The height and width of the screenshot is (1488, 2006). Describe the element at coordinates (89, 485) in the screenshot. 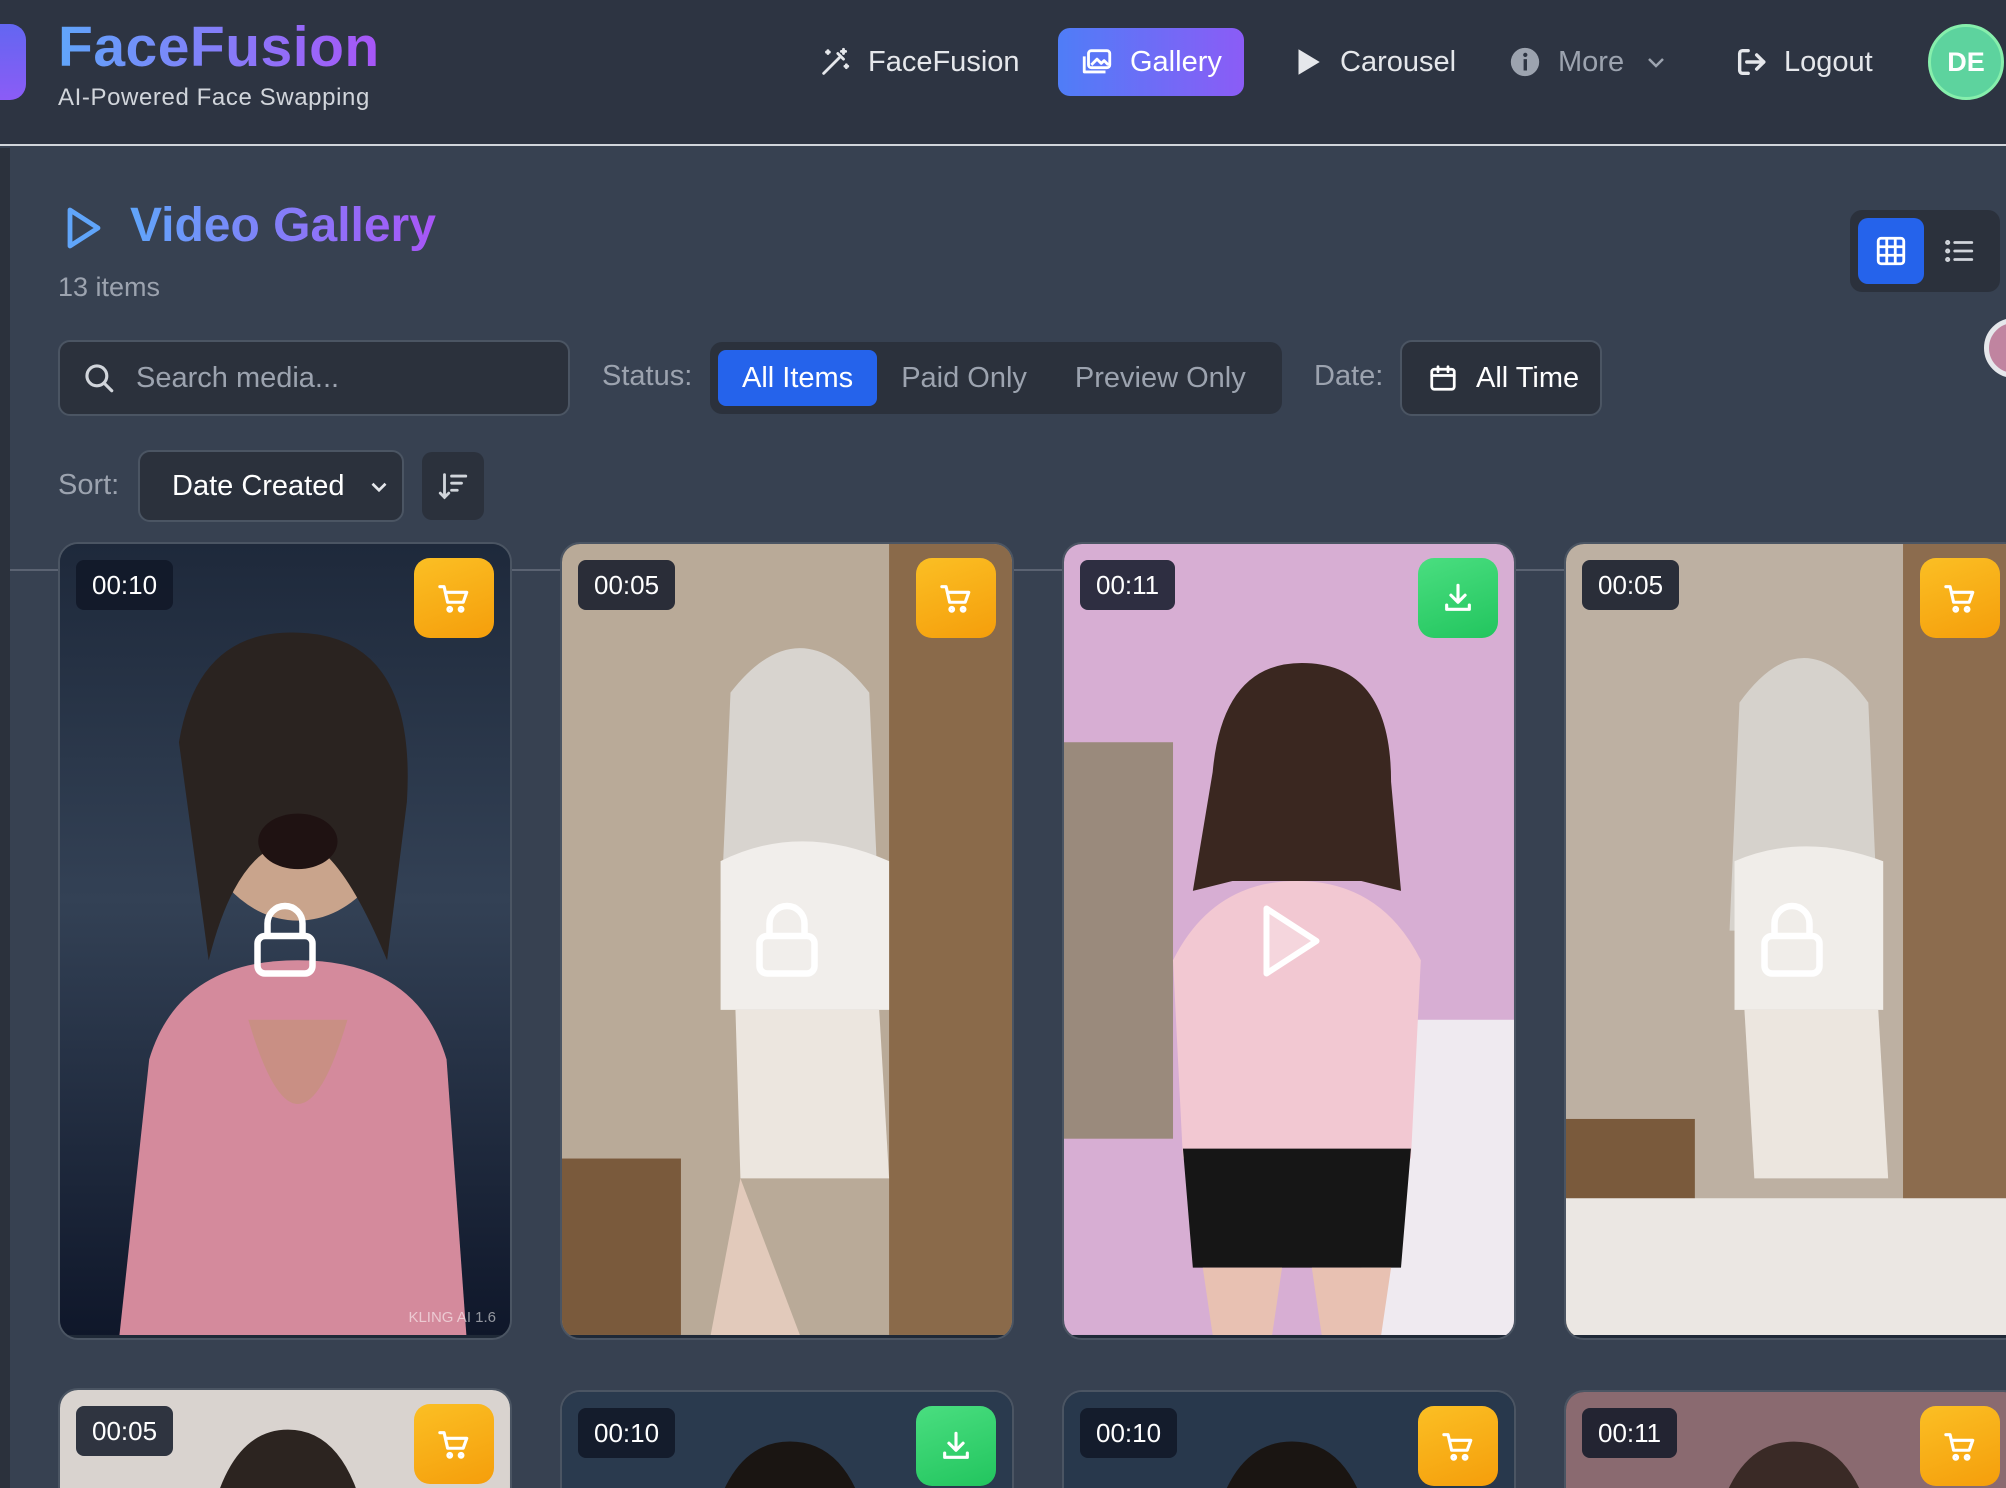

I see `sort-label: Sort:` at that location.